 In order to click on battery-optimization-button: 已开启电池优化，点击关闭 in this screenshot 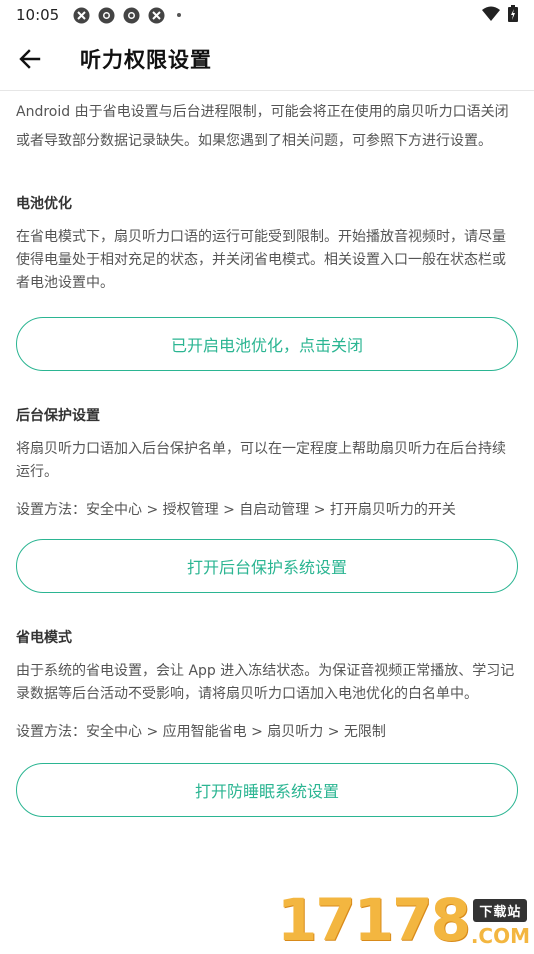, I will do `click(267, 344)`.